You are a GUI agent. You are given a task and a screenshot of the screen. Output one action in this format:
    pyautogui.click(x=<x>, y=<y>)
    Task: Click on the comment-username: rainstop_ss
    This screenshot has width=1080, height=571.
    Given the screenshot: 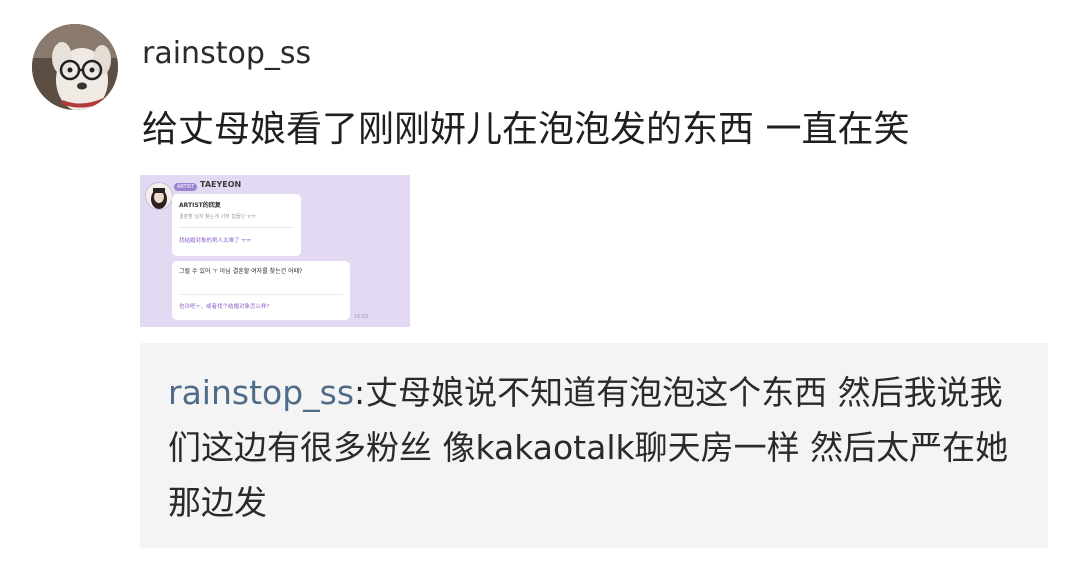 What is the action you would take?
    pyautogui.click(x=261, y=392)
    